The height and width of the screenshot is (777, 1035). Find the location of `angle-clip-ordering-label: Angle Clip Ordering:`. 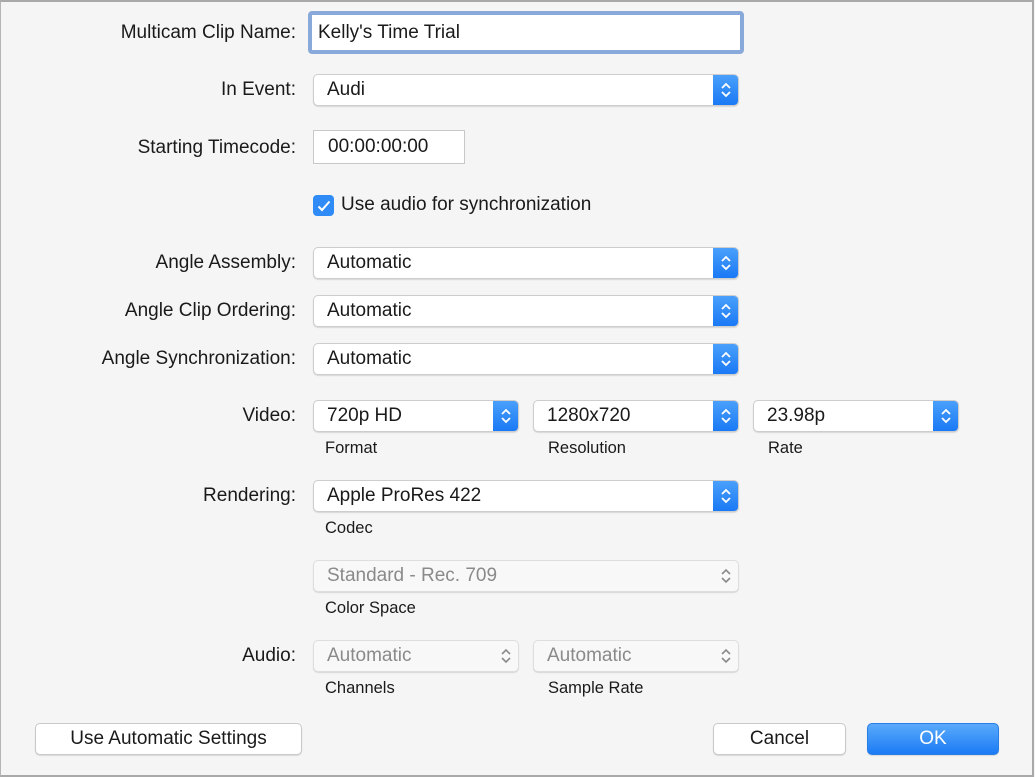

angle-clip-ordering-label: Angle Clip Ordering: is located at coordinates (210, 310).